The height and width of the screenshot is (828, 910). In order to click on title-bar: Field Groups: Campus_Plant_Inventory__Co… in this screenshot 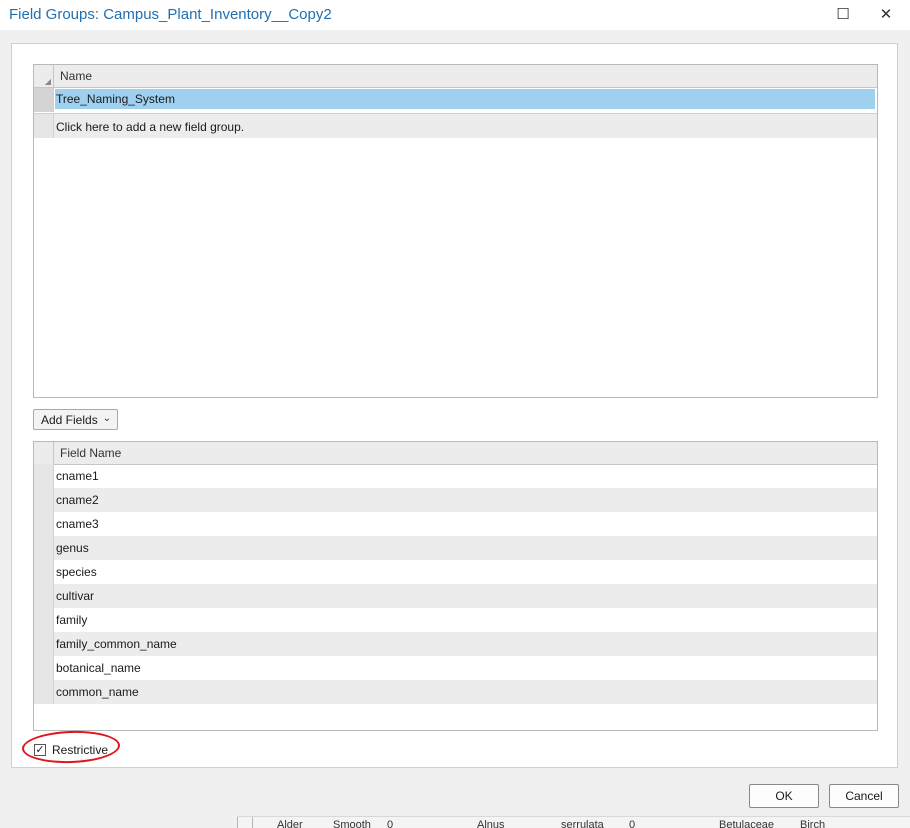, I will do `click(455, 15)`.